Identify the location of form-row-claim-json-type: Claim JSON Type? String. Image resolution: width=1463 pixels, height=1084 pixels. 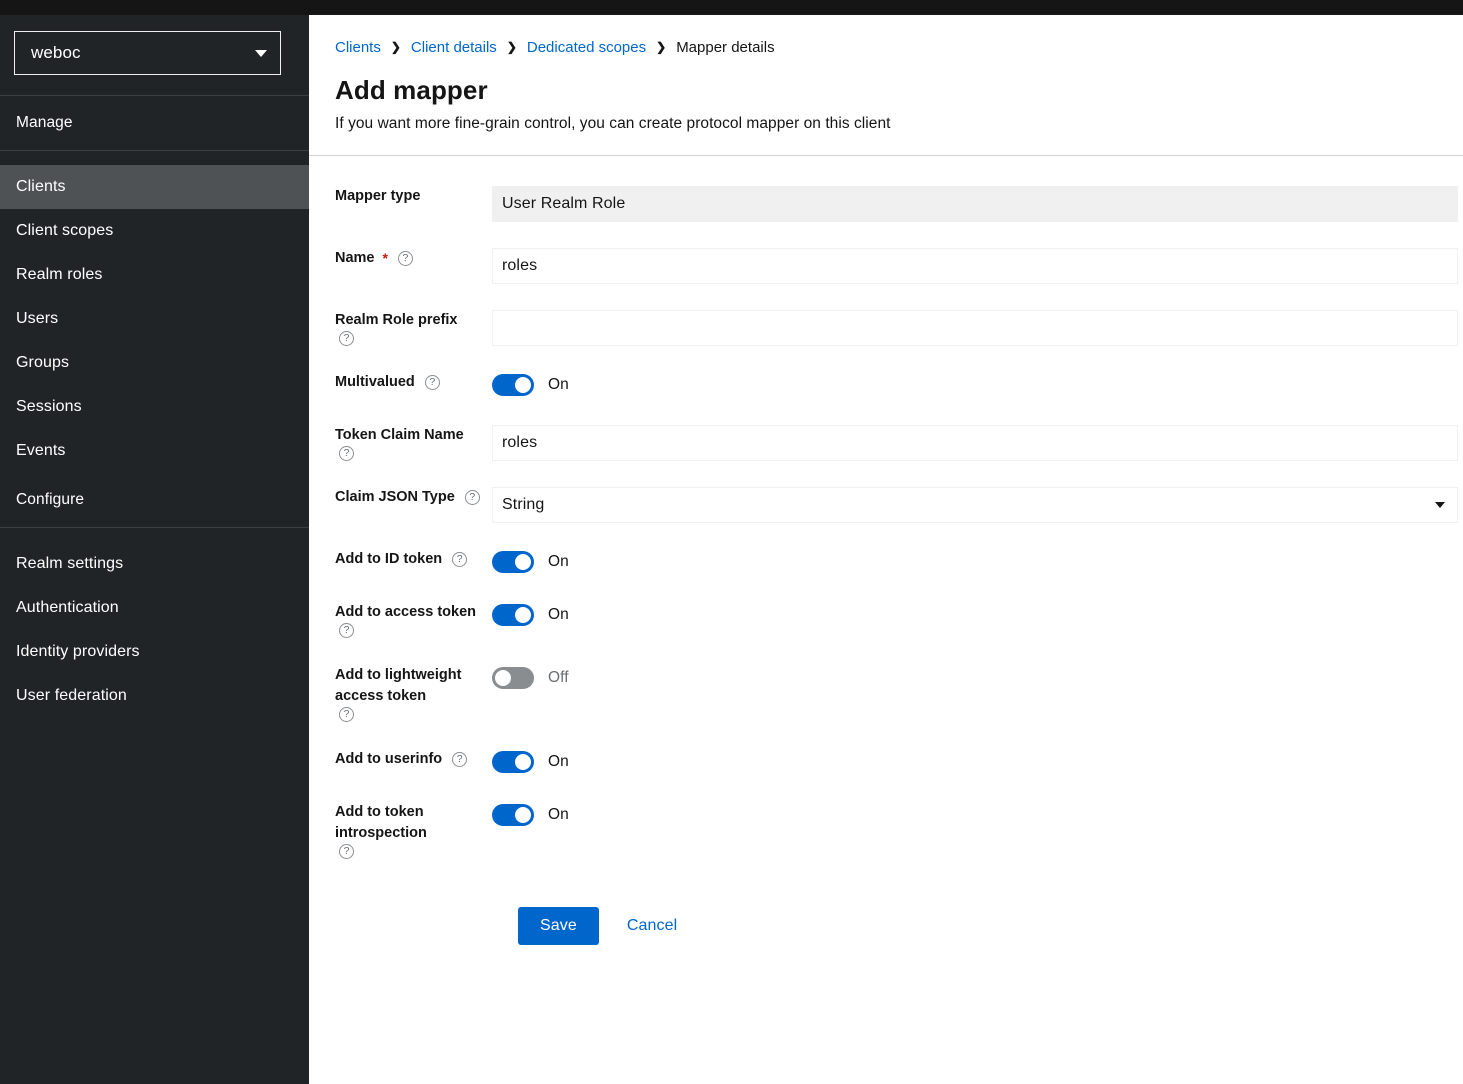
(886, 505).